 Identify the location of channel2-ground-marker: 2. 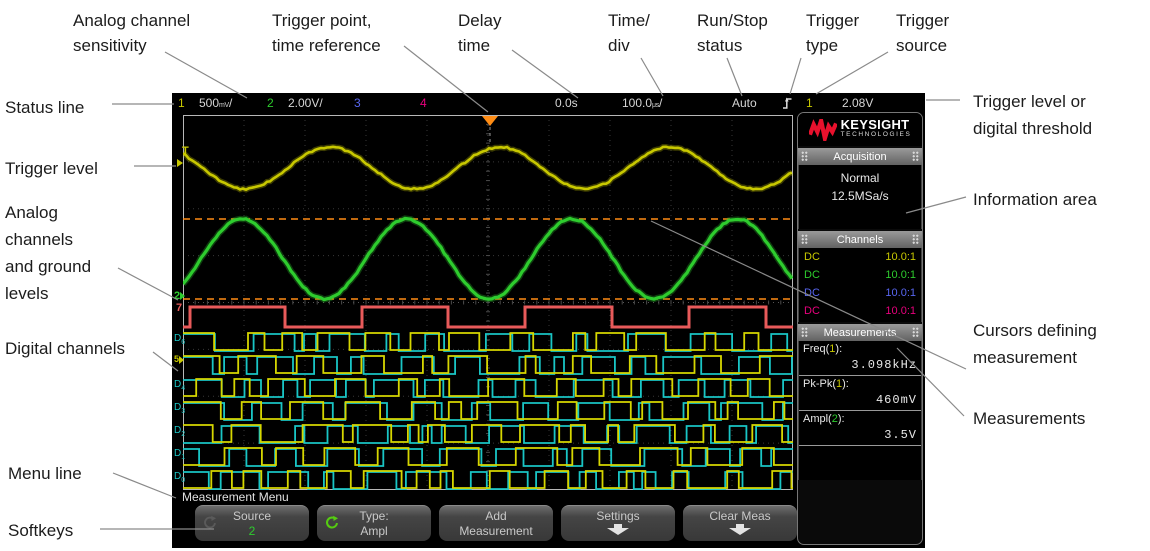
(180, 296).